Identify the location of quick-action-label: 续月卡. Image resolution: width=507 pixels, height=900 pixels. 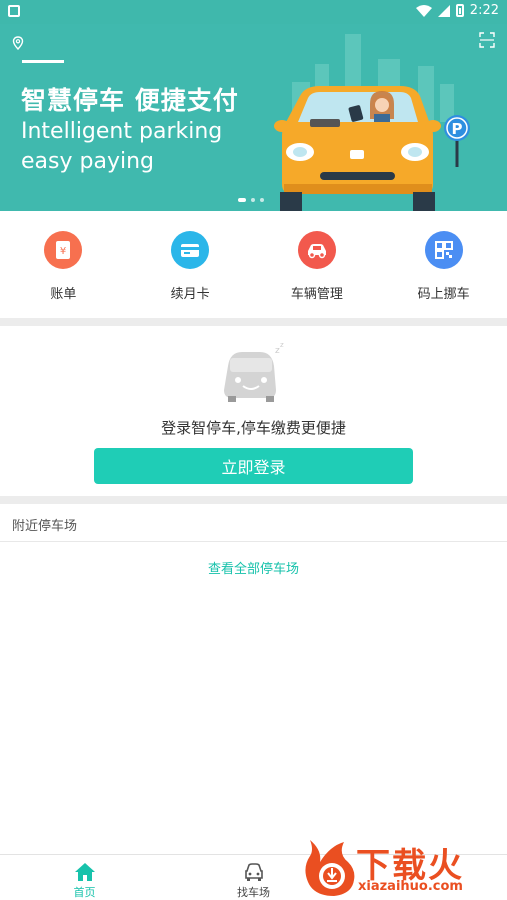
(190, 294).